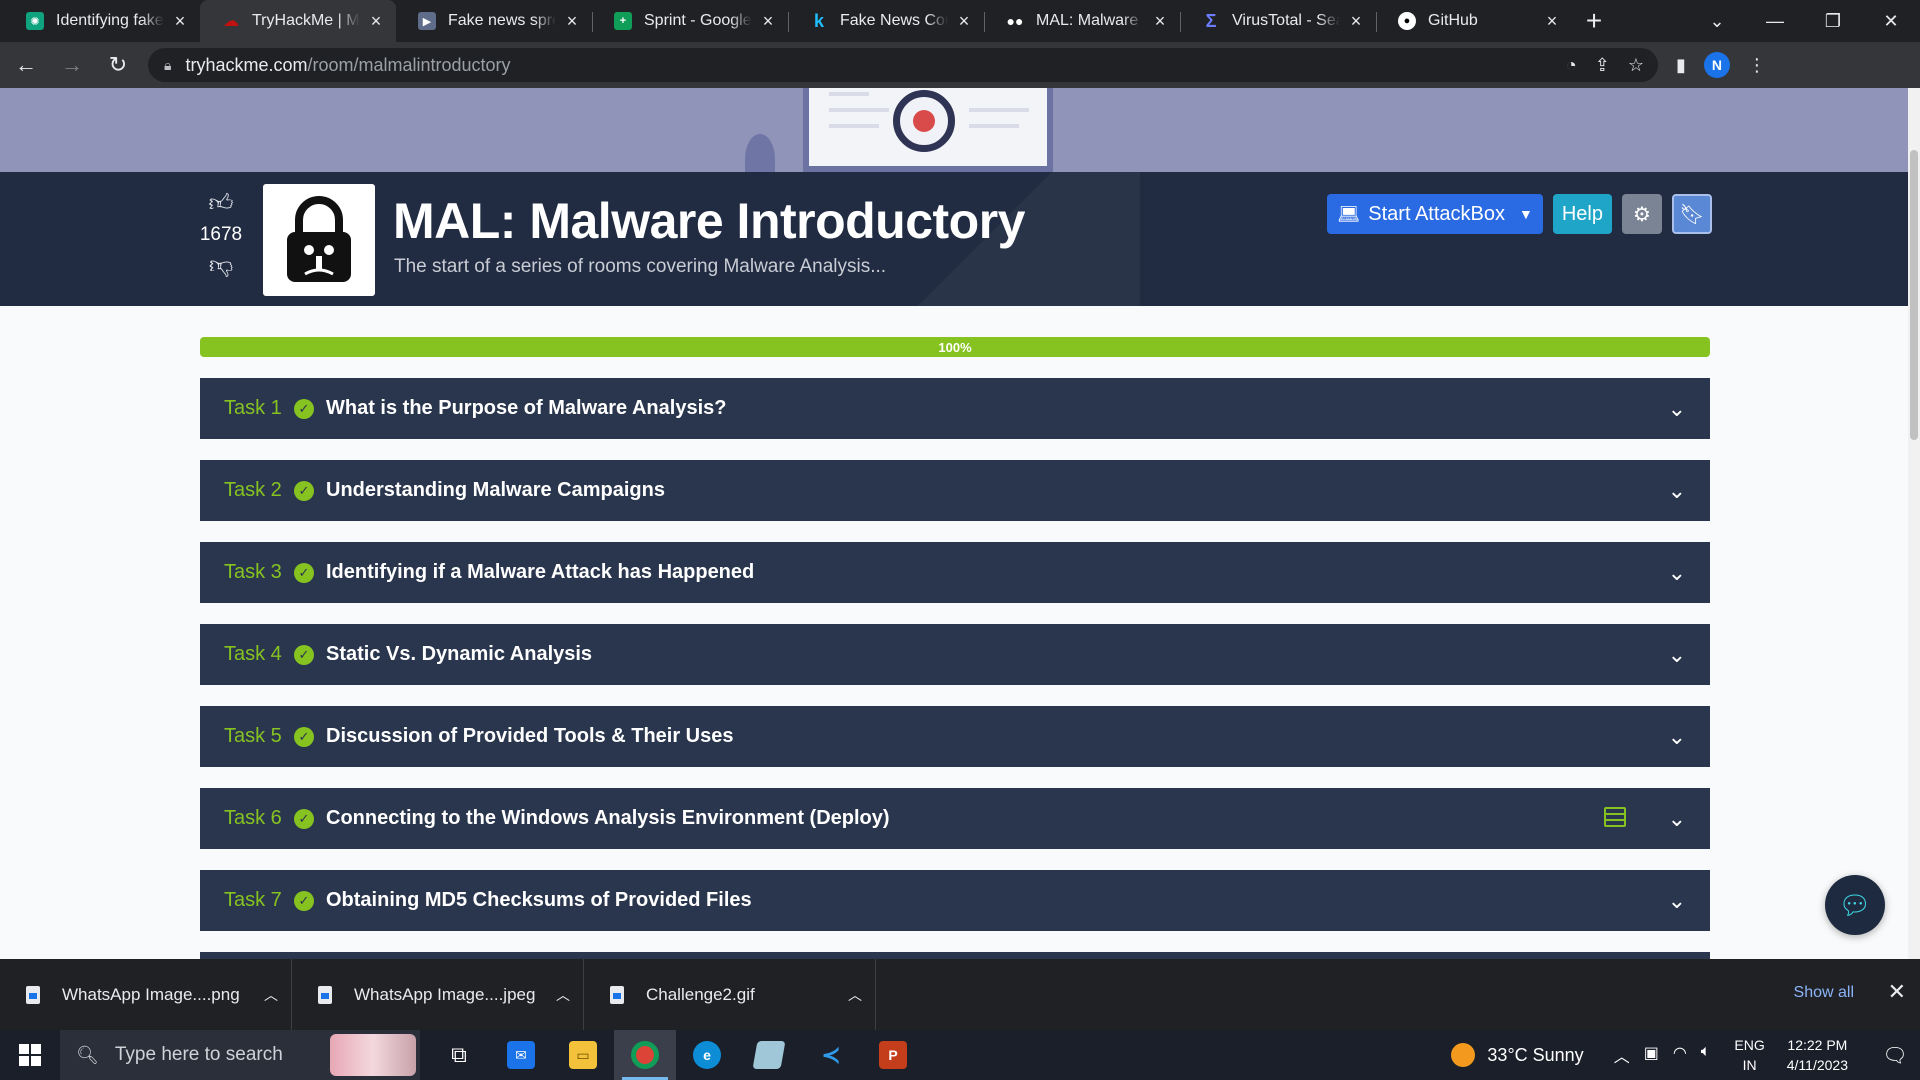 This screenshot has height=1080, width=1920. Describe the element at coordinates (167, 65) in the screenshot. I see `lock-icon: 🔒︎` at that location.